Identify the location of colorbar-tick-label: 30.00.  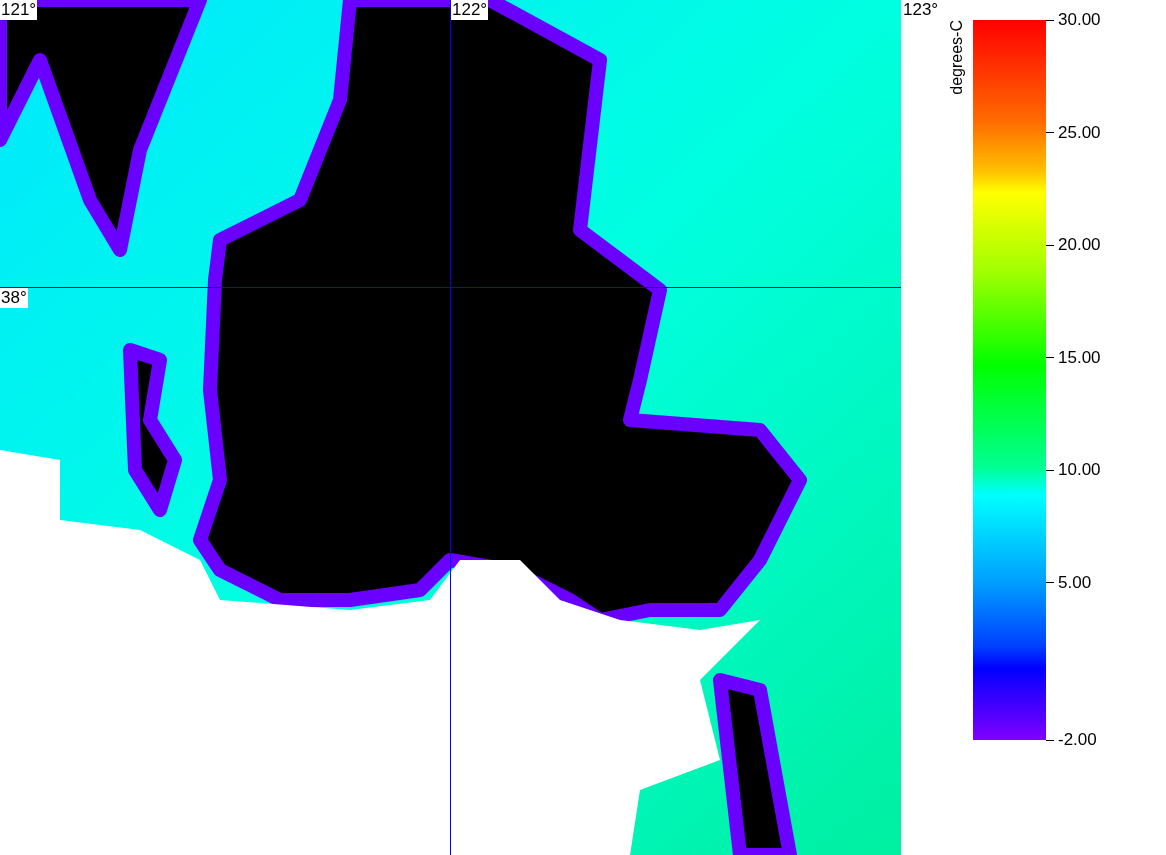
(1079, 20).